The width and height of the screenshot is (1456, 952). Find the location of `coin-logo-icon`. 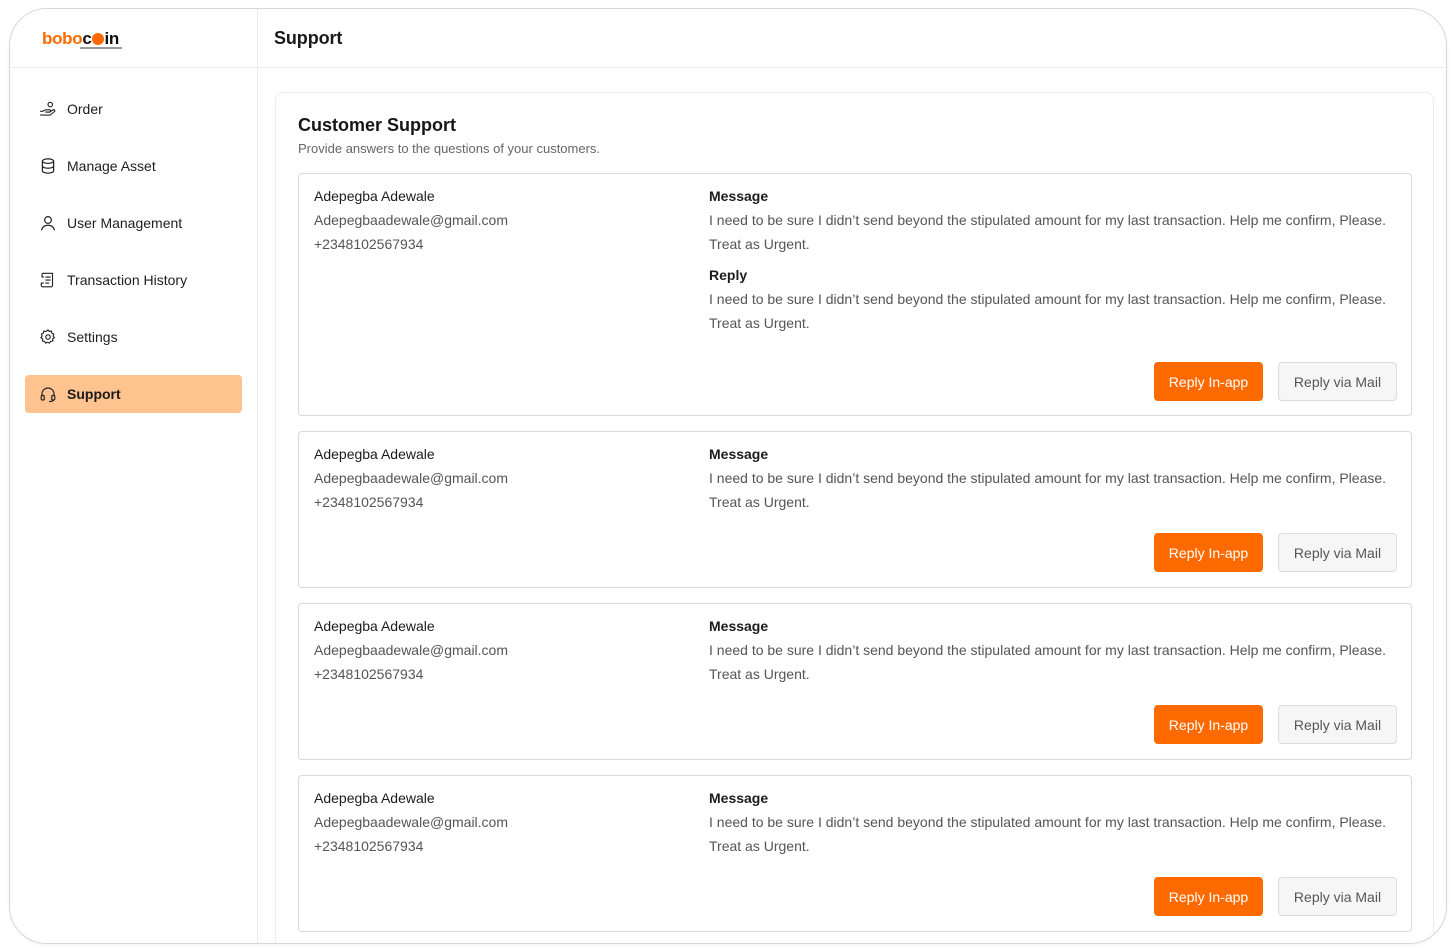

coin-logo-icon is located at coordinates (97, 38).